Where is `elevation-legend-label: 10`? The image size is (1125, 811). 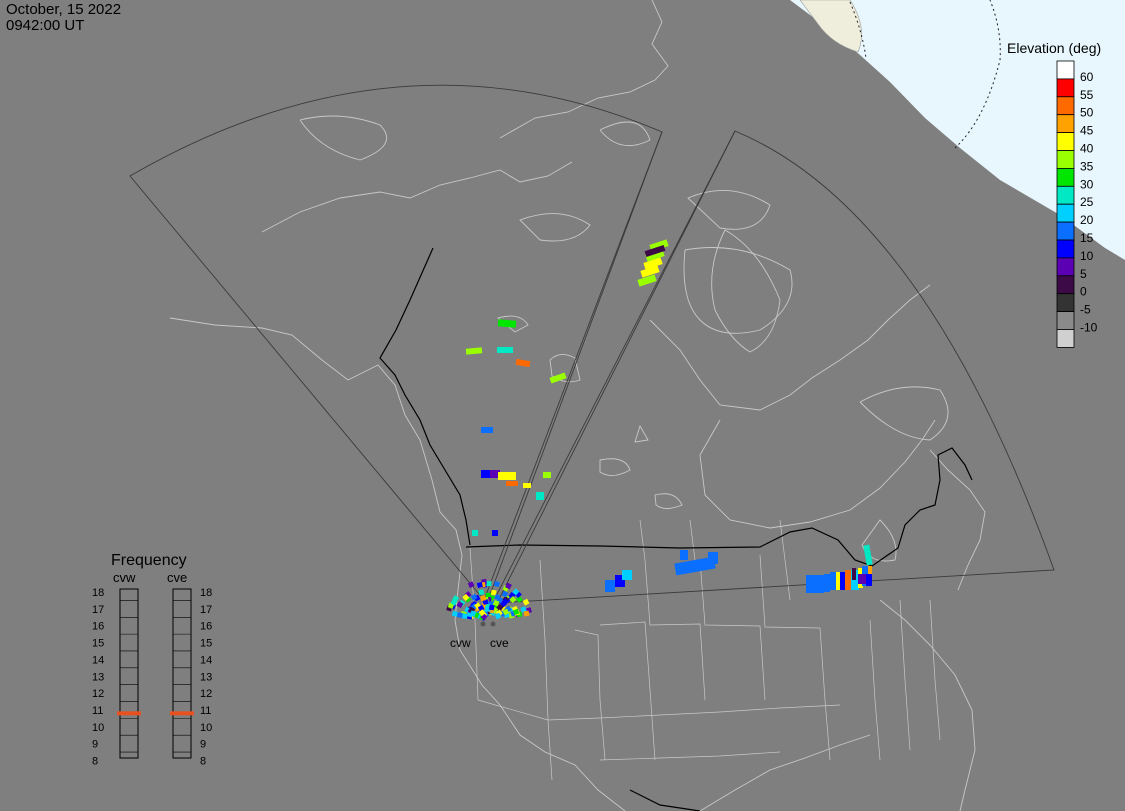
elevation-legend-label: 10 is located at coordinates (1087, 256).